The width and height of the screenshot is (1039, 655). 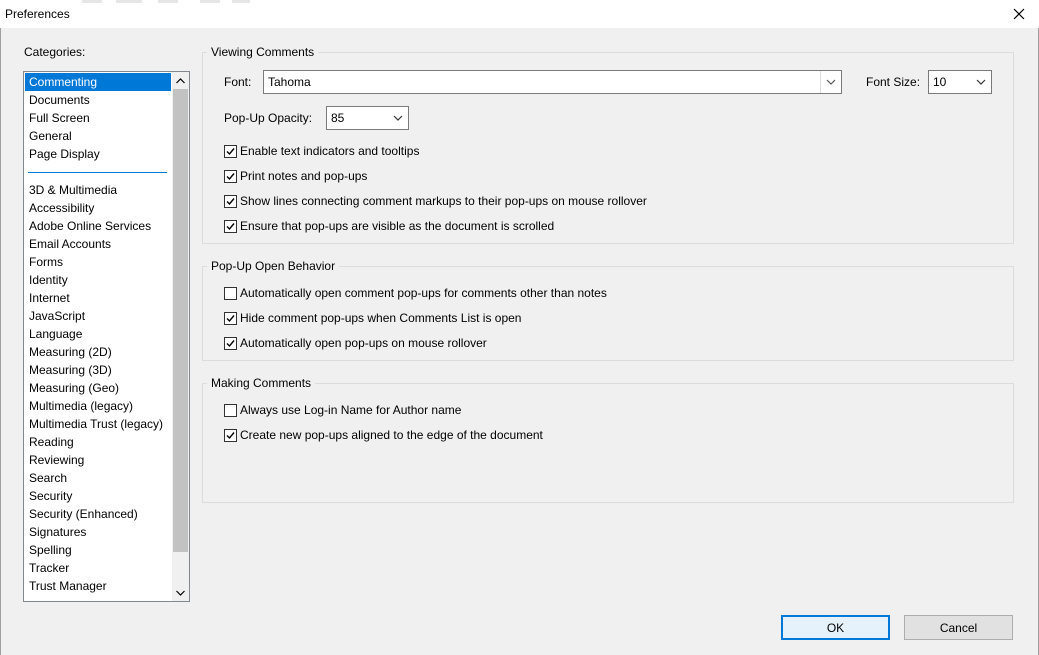 What do you see at coordinates (98, 370) in the screenshot?
I see `category-item: Measuring (3D)` at bounding box center [98, 370].